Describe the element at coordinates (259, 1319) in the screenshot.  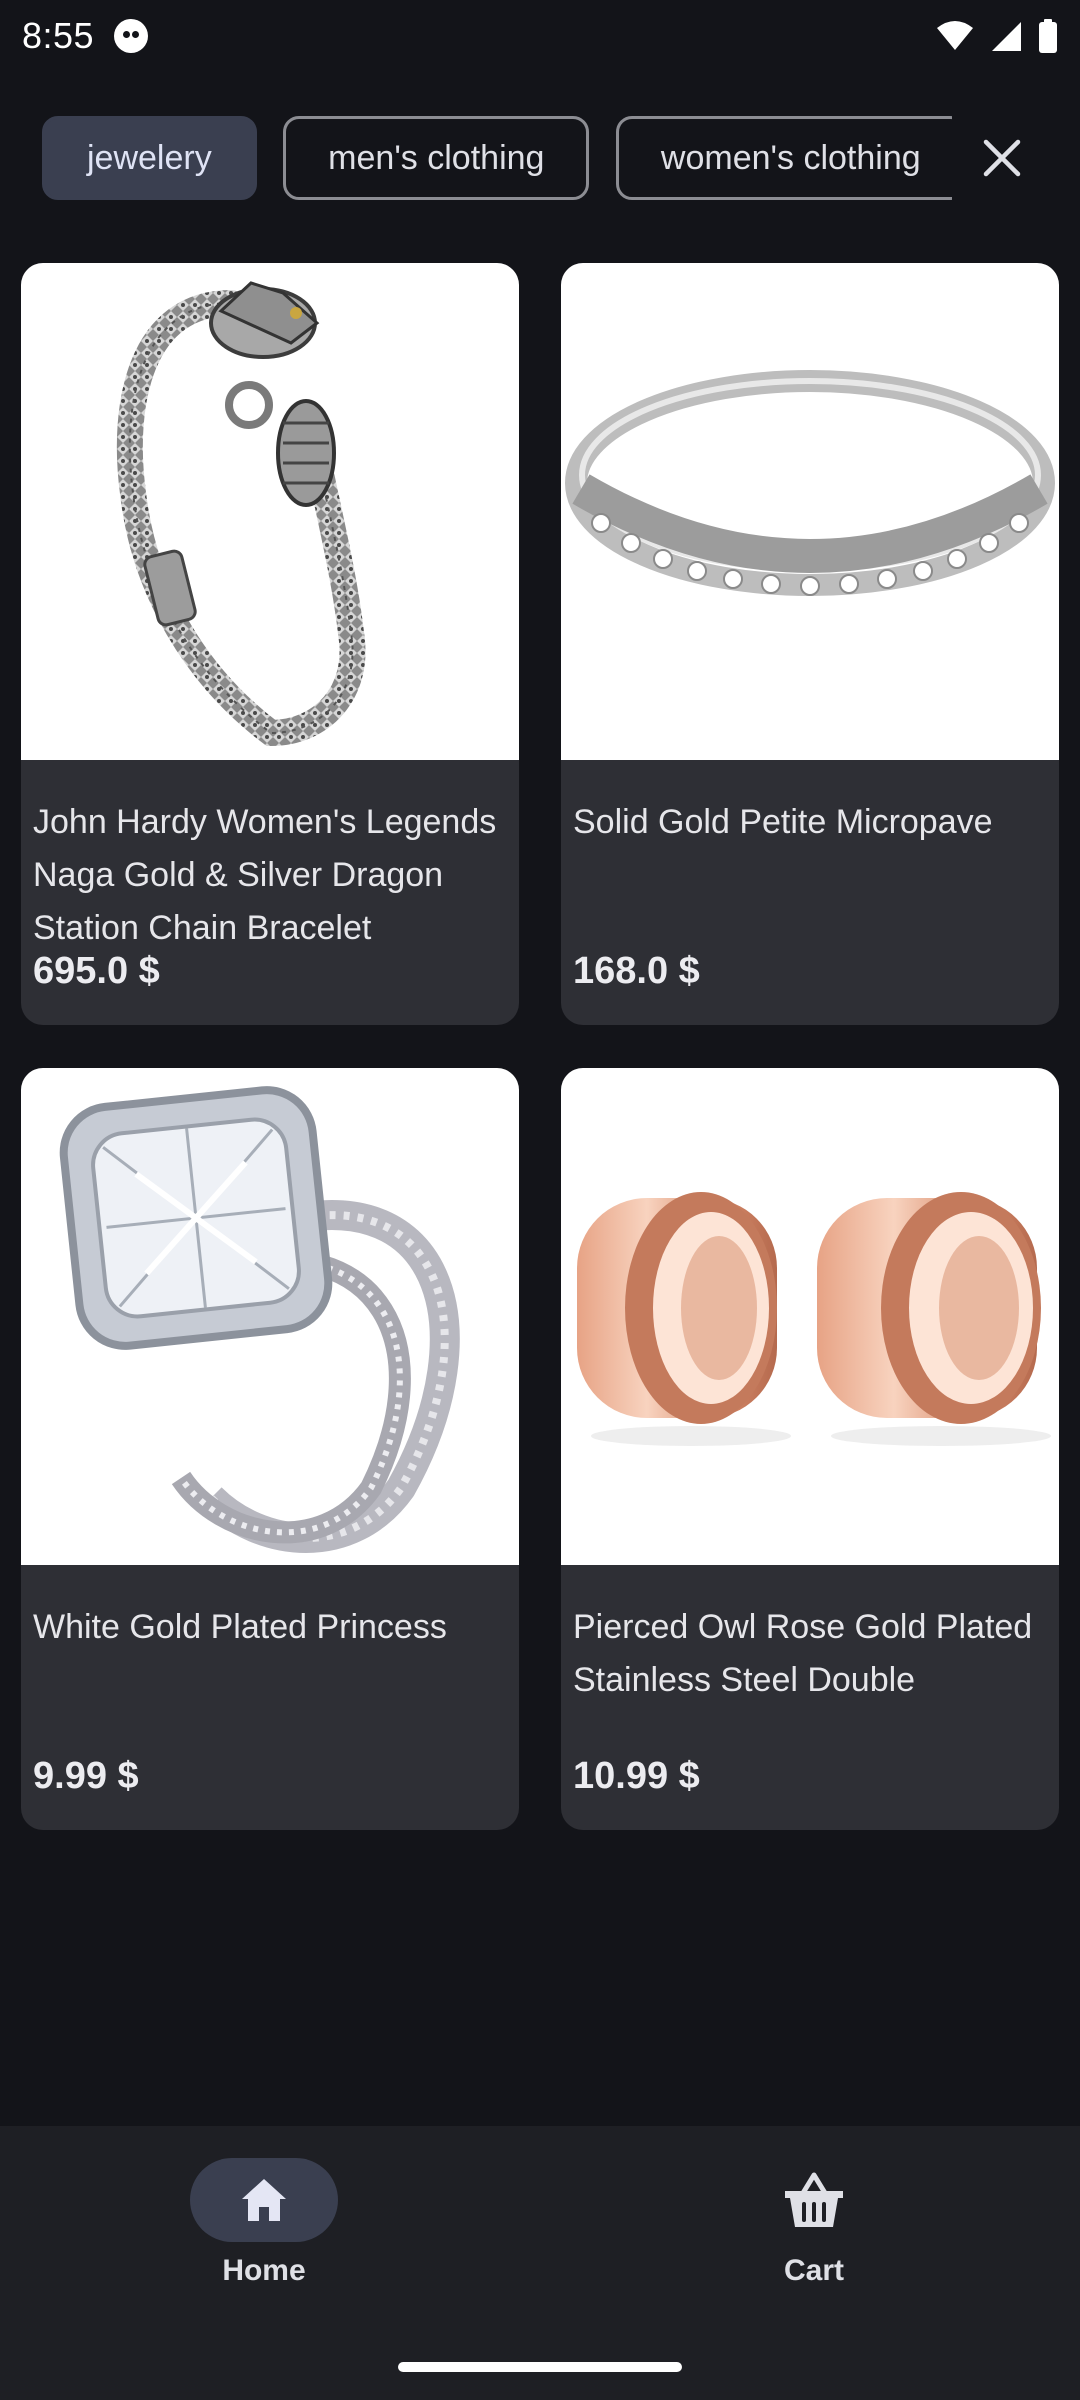
I see `princess-ring-set-image` at that location.